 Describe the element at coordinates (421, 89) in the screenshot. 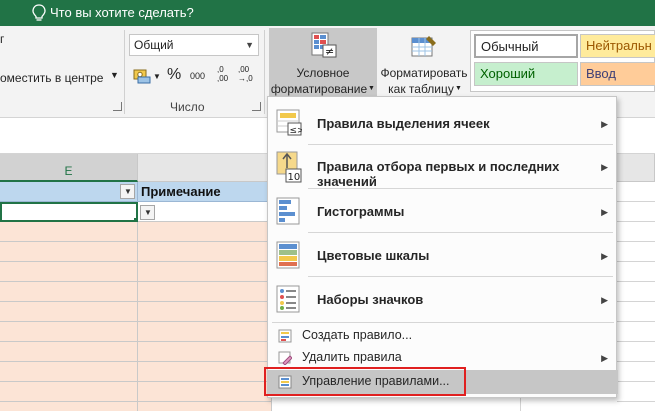

I see `fat-label-line2: как таблицу` at that location.